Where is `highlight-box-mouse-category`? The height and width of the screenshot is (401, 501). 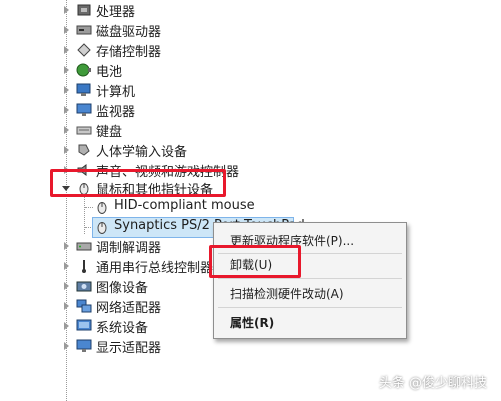
highlight-box-mouse-category is located at coordinates (138, 183).